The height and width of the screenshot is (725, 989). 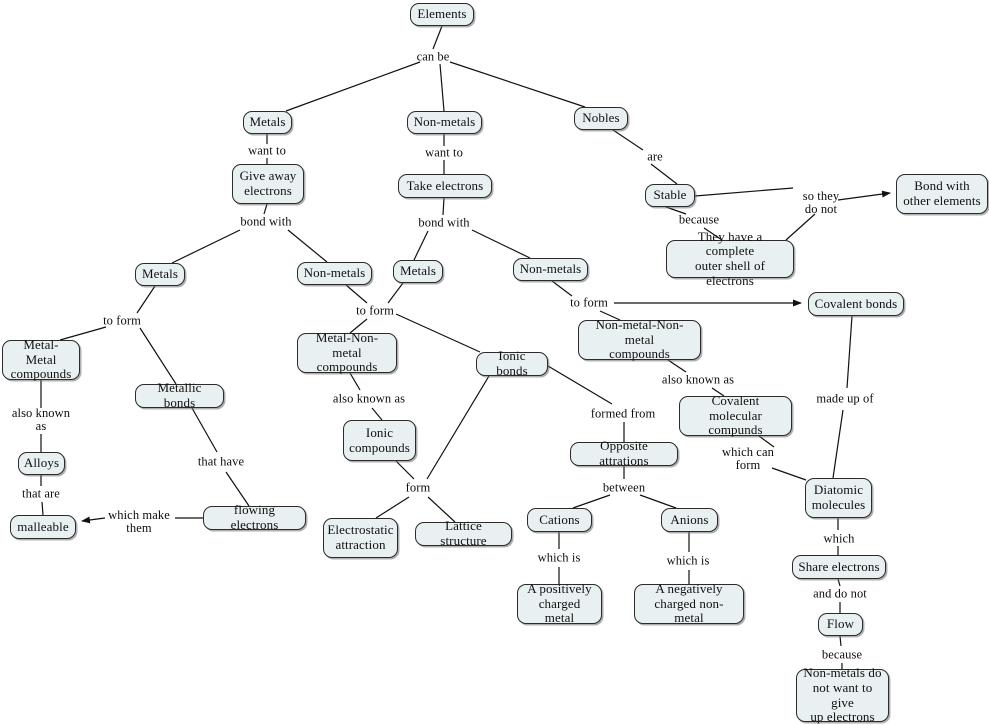 I want to click on edge-label-which: which, so click(x=839, y=538).